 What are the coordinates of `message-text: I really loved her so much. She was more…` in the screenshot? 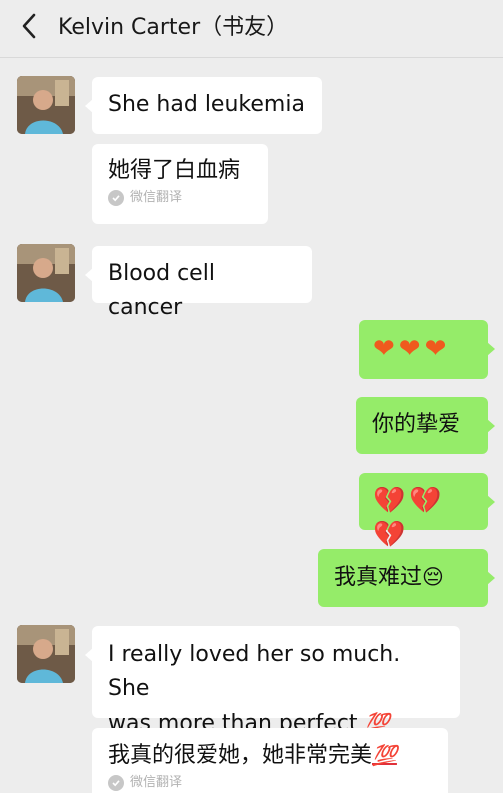 It's located at (276, 689).